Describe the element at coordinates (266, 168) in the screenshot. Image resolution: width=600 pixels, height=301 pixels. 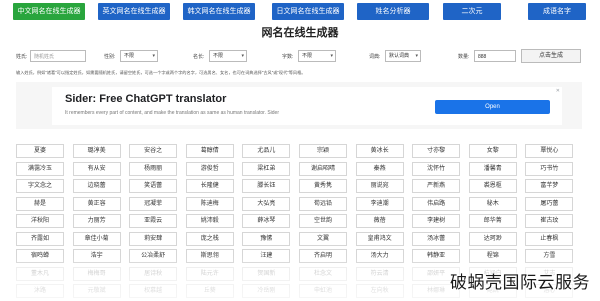
I see `name-cell: 梁杠弟` at that location.